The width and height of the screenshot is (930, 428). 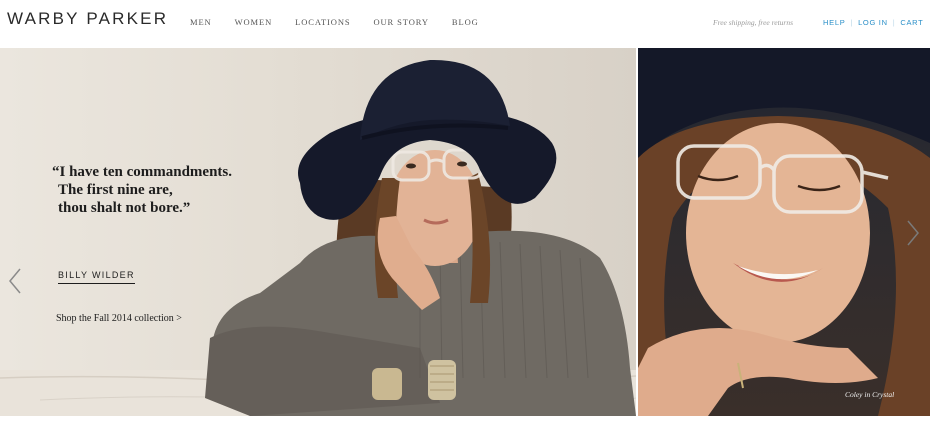 I want to click on cart-link: CART, so click(x=911, y=22).